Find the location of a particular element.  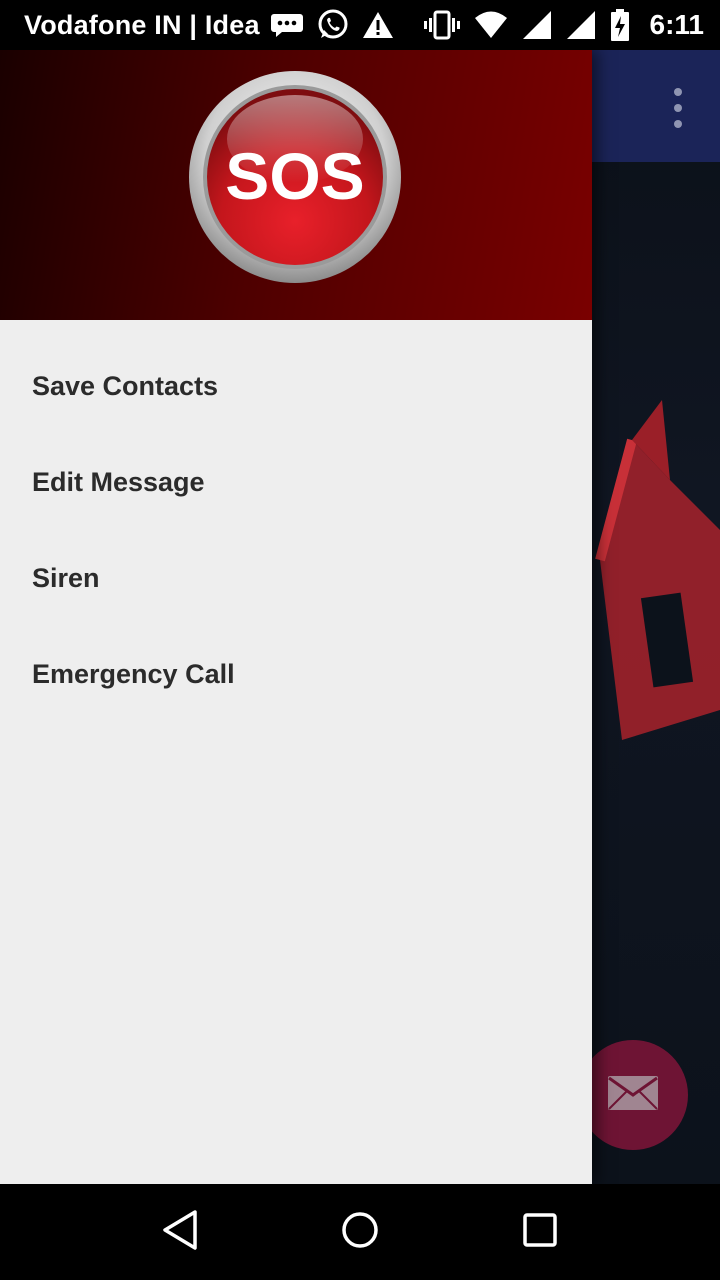

send-message-fab is located at coordinates (633, 1095).